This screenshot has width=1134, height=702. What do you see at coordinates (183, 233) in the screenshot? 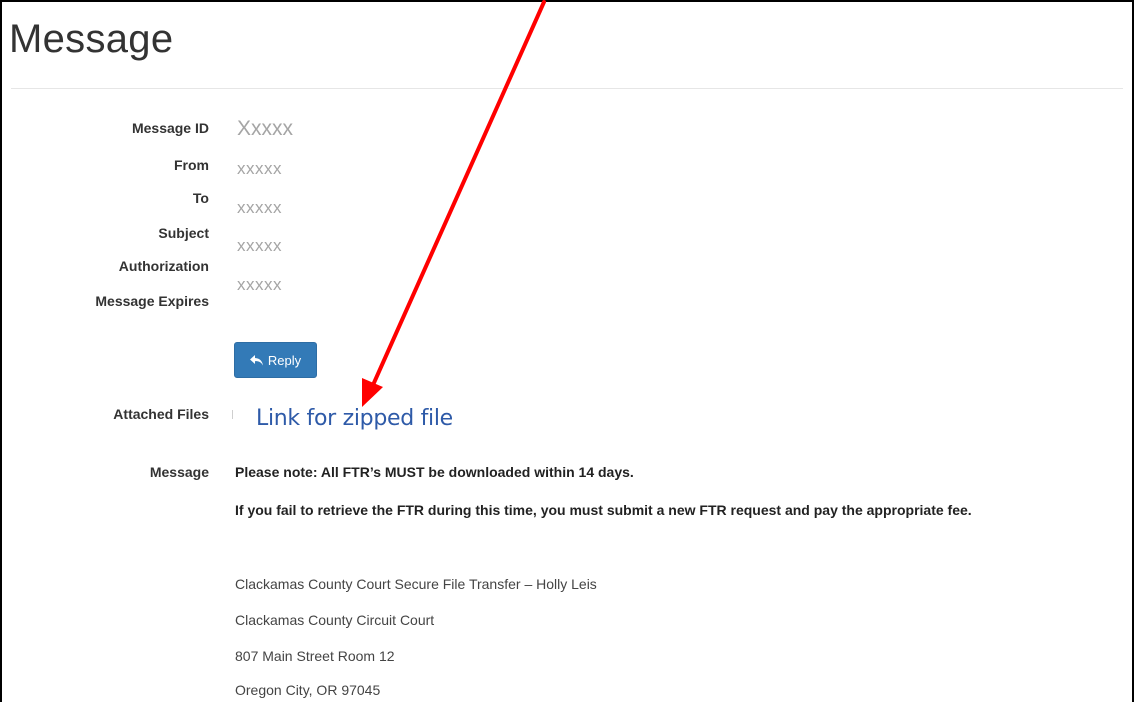
I see `label-subject: Subject` at bounding box center [183, 233].